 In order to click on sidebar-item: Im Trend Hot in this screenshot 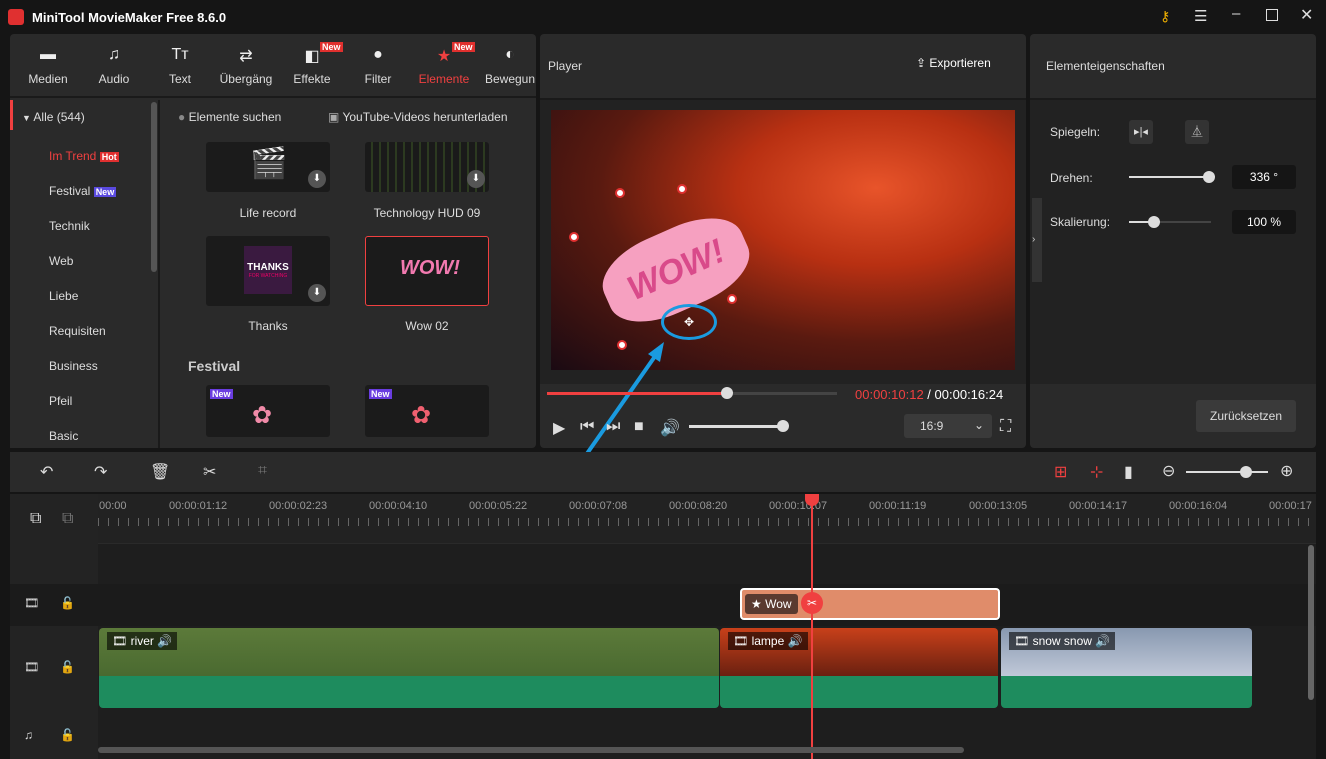, I will do `click(84, 156)`.